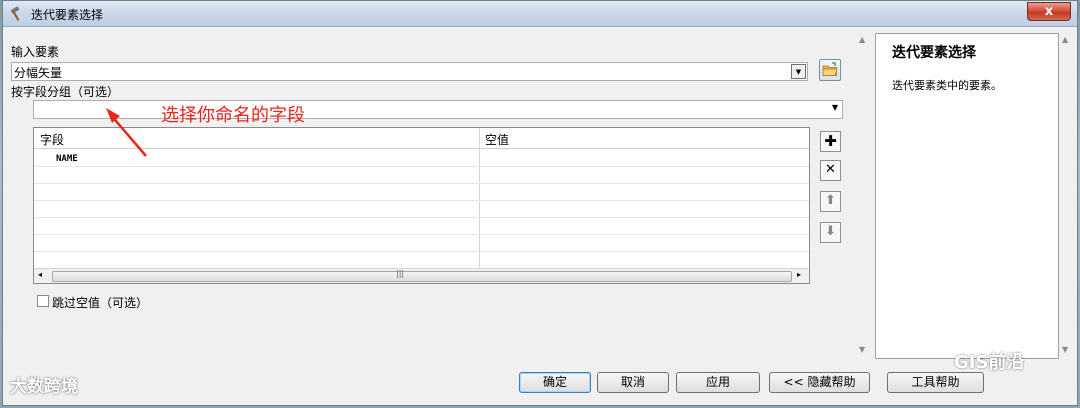 This screenshot has width=1080, height=408. What do you see at coordinates (67, 15) in the screenshot?
I see `window-title: 迭代要素选择` at bounding box center [67, 15].